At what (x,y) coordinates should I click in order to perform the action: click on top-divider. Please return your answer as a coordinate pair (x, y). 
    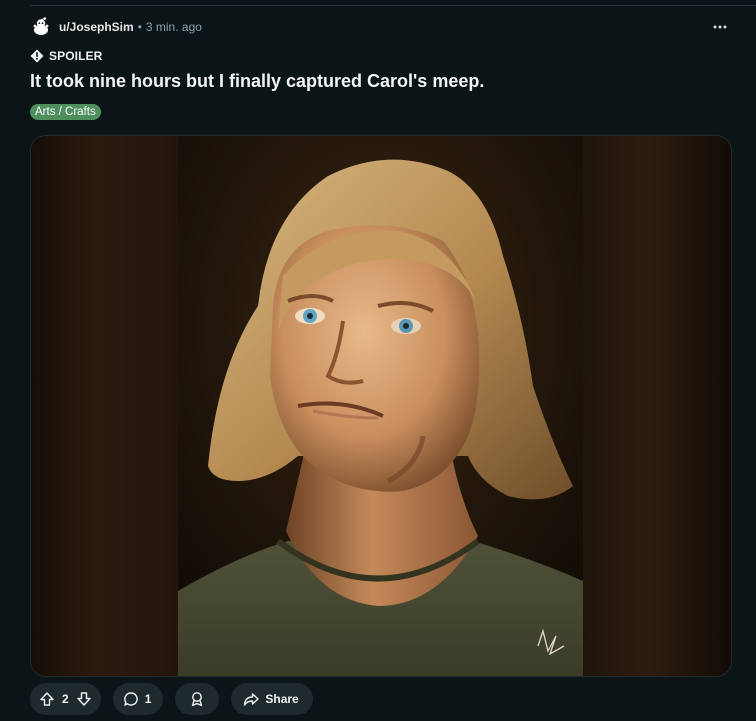
    Looking at the image, I should click on (393, 5).